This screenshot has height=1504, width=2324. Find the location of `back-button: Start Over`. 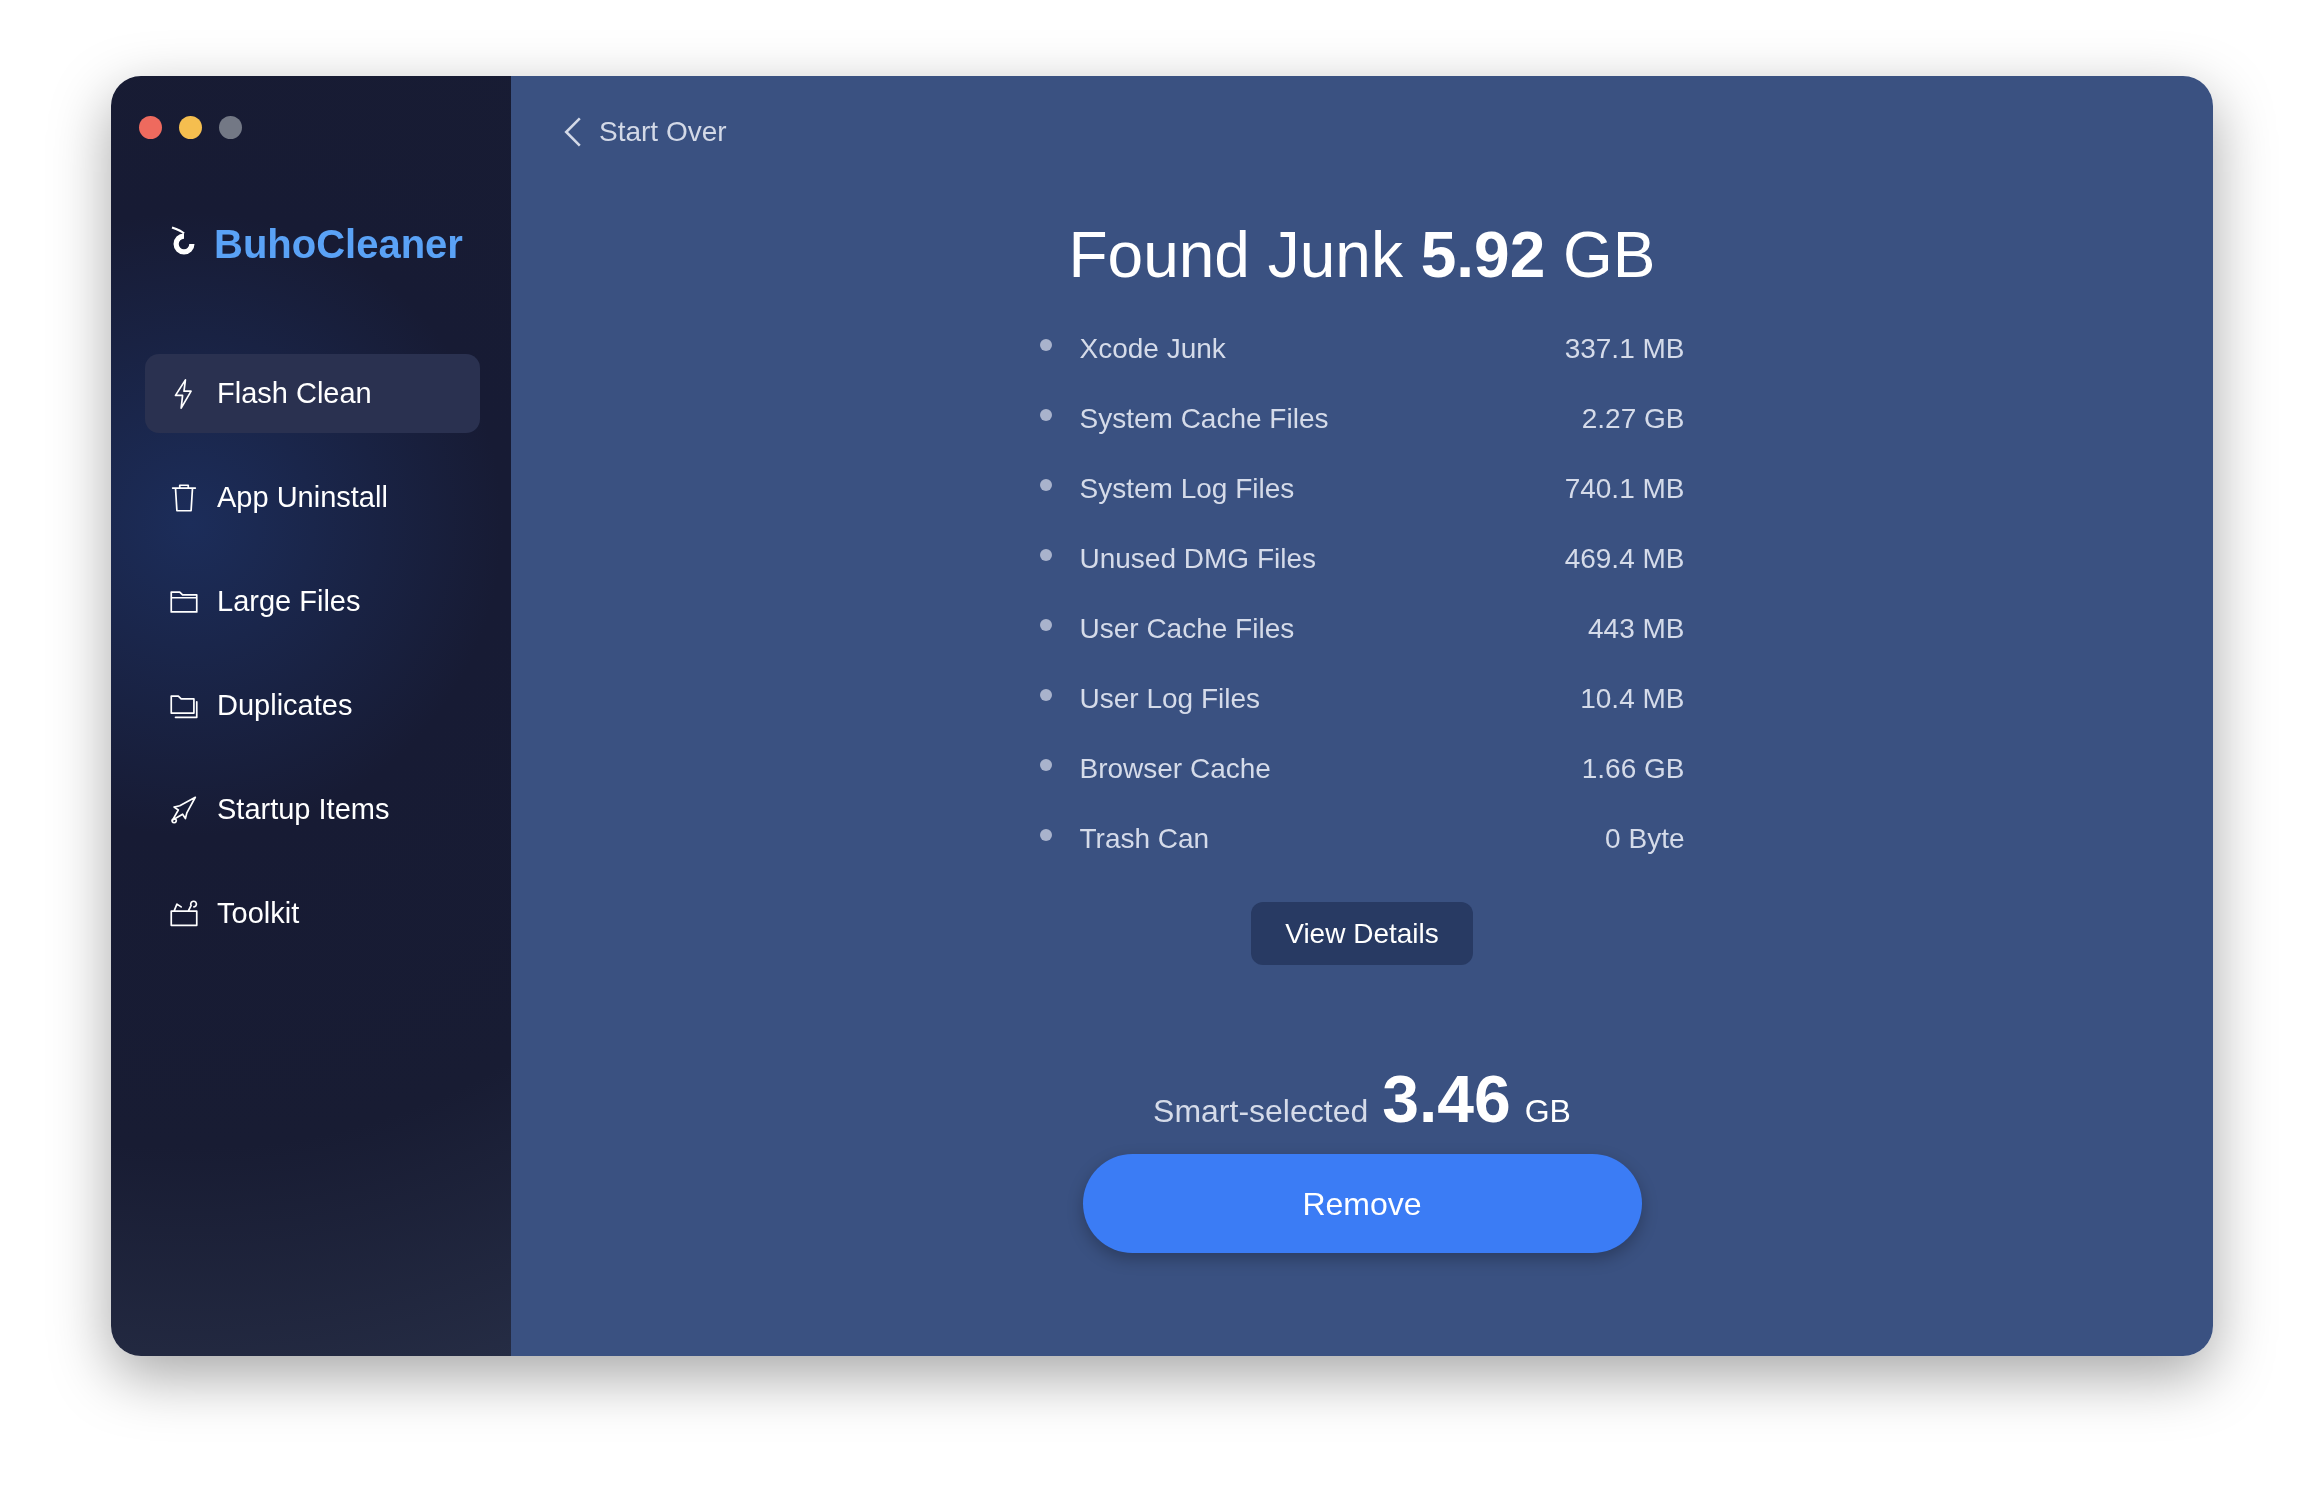

back-button: Start Over is located at coordinates (644, 132).